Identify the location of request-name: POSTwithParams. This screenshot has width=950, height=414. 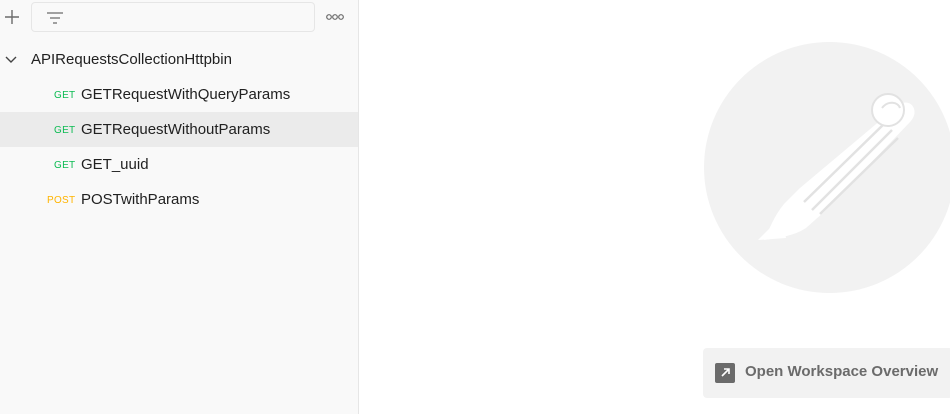
(140, 199).